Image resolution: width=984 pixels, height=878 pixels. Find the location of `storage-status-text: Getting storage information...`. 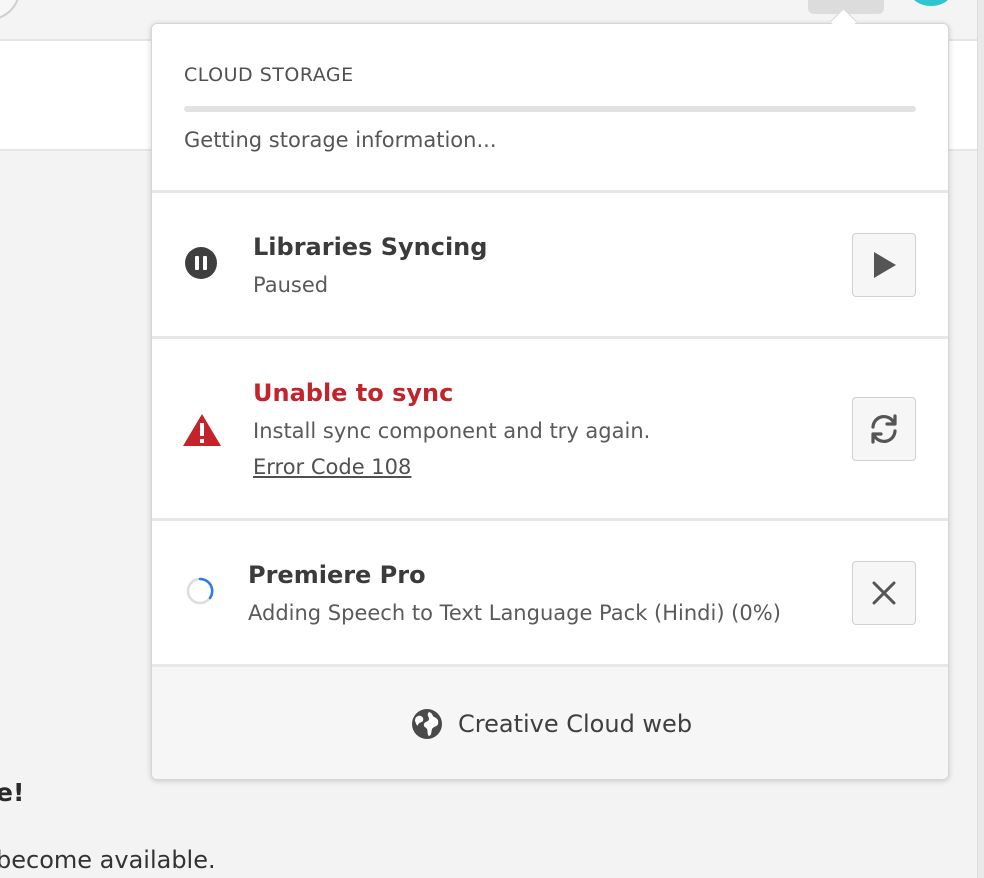

storage-status-text: Getting storage information... is located at coordinates (340, 140).